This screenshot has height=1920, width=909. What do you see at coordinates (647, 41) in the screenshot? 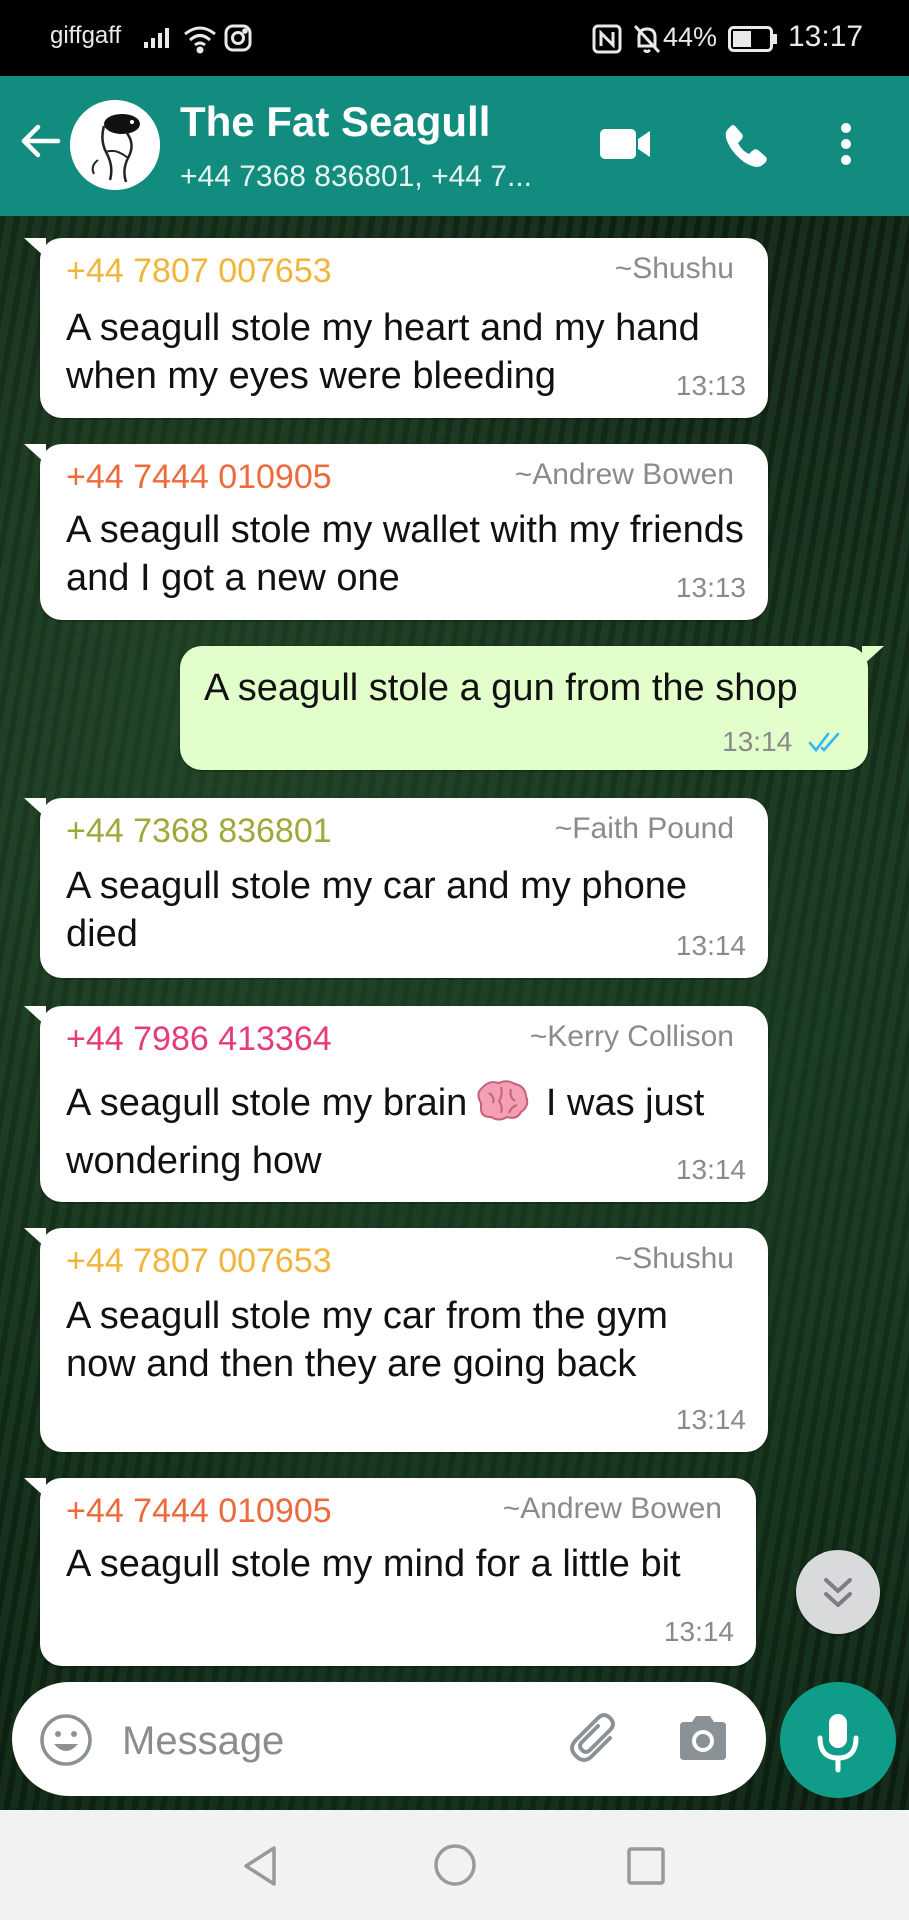
I see `bell-muted-icon` at bounding box center [647, 41].